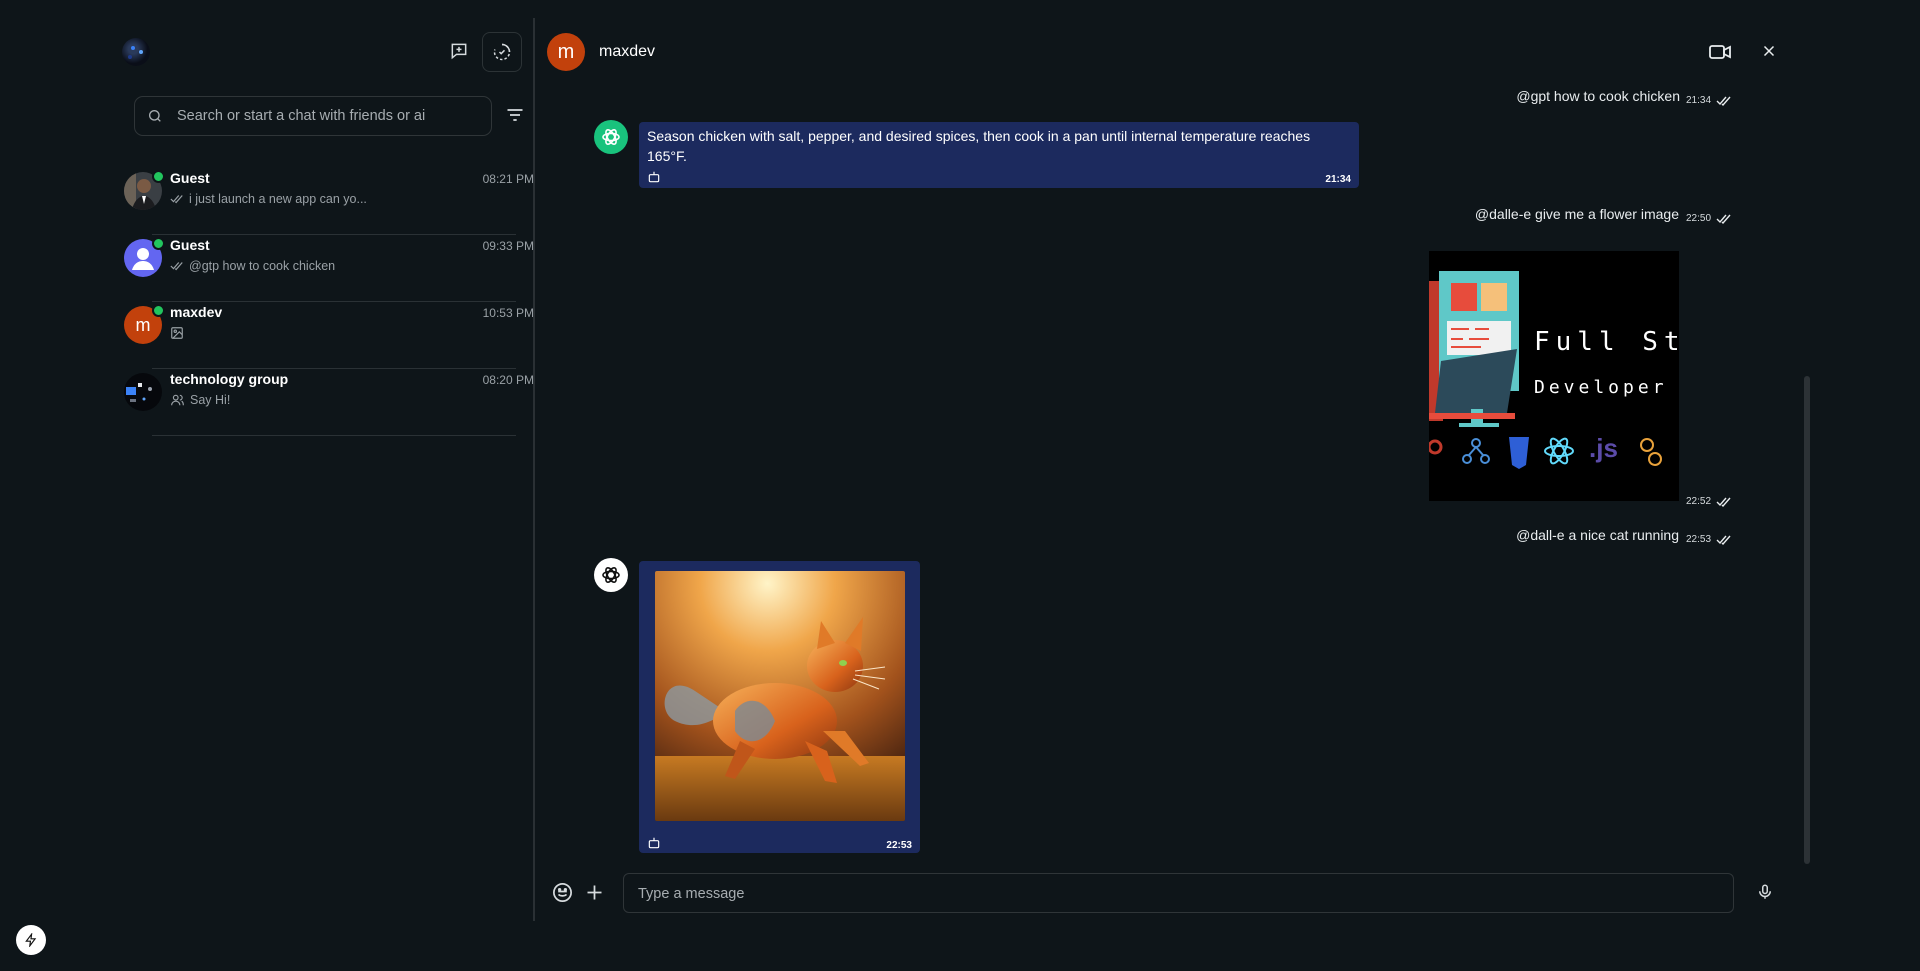 This screenshot has width=1920, height=971. I want to click on chat-item-guest-2: Guest 09:33 PM @gtp how to cook chicken, so click(329, 268).